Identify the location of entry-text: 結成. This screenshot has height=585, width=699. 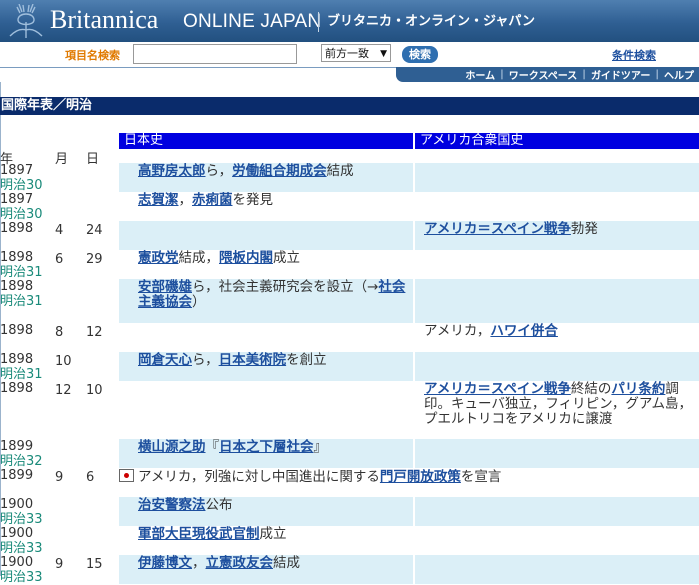
(286, 563).